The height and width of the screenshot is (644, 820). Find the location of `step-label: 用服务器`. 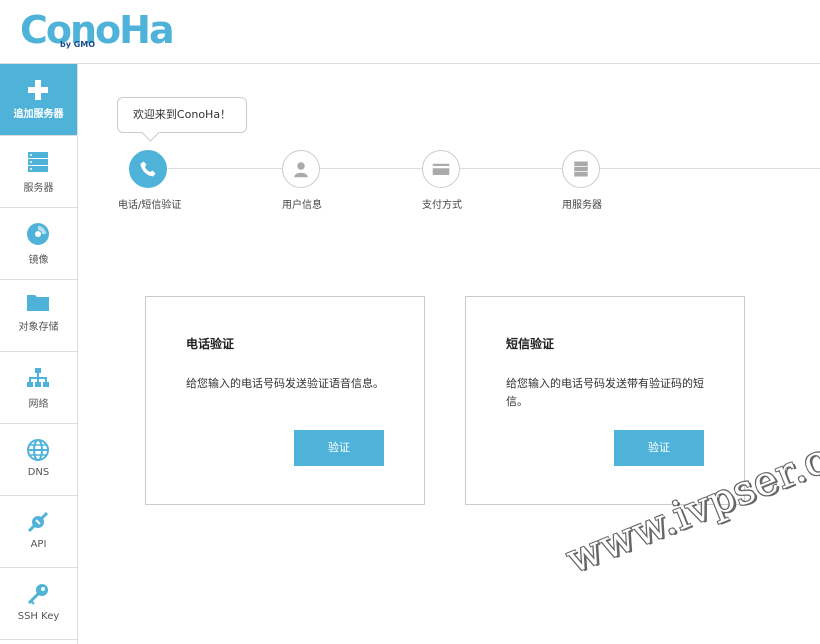

step-label: 用服务器 is located at coordinates (582, 205).